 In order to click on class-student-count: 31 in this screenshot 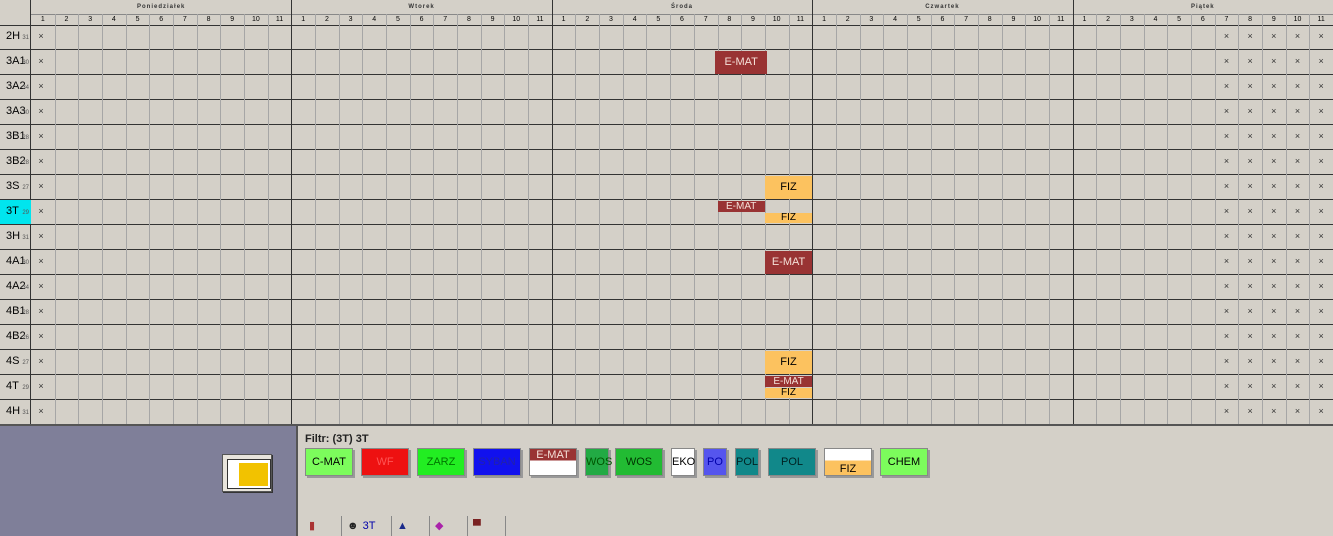, I will do `click(25, 238)`.